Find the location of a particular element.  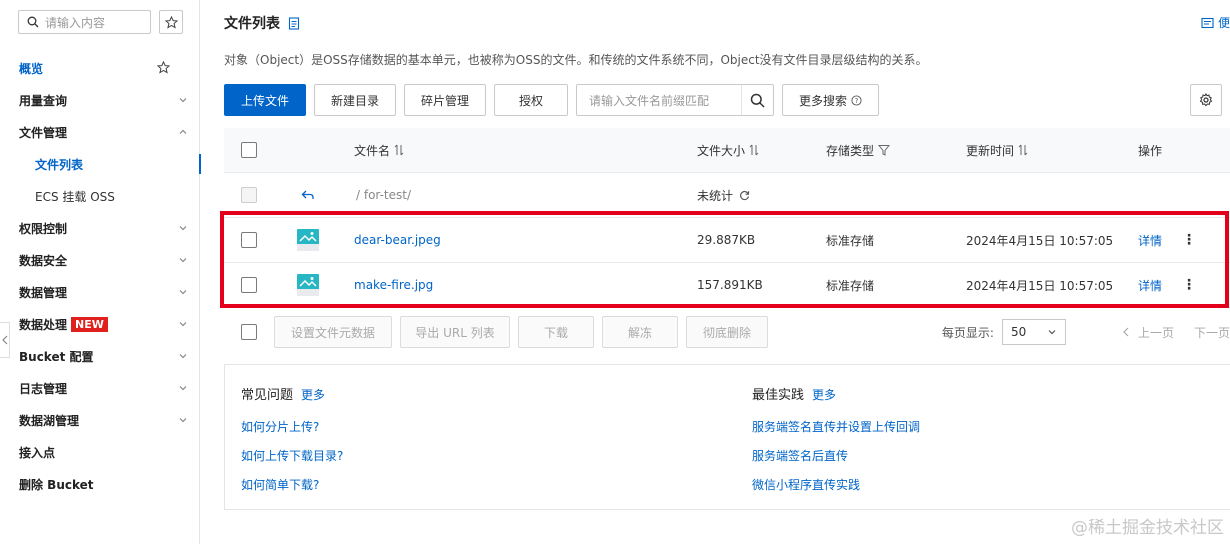

back-arrow-icon is located at coordinates (308, 195).